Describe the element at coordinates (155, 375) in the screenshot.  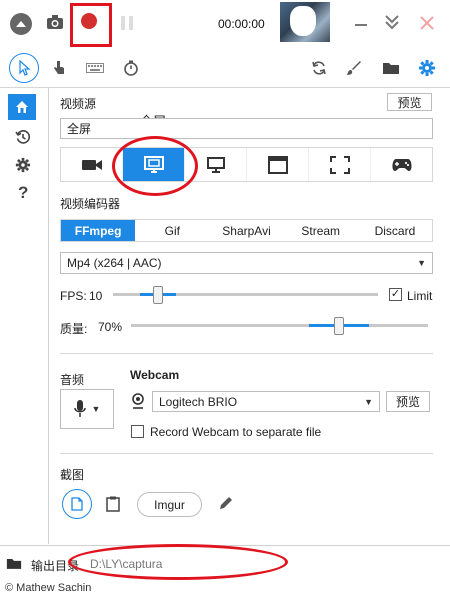
I see `webcam-title: Webcam` at that location.